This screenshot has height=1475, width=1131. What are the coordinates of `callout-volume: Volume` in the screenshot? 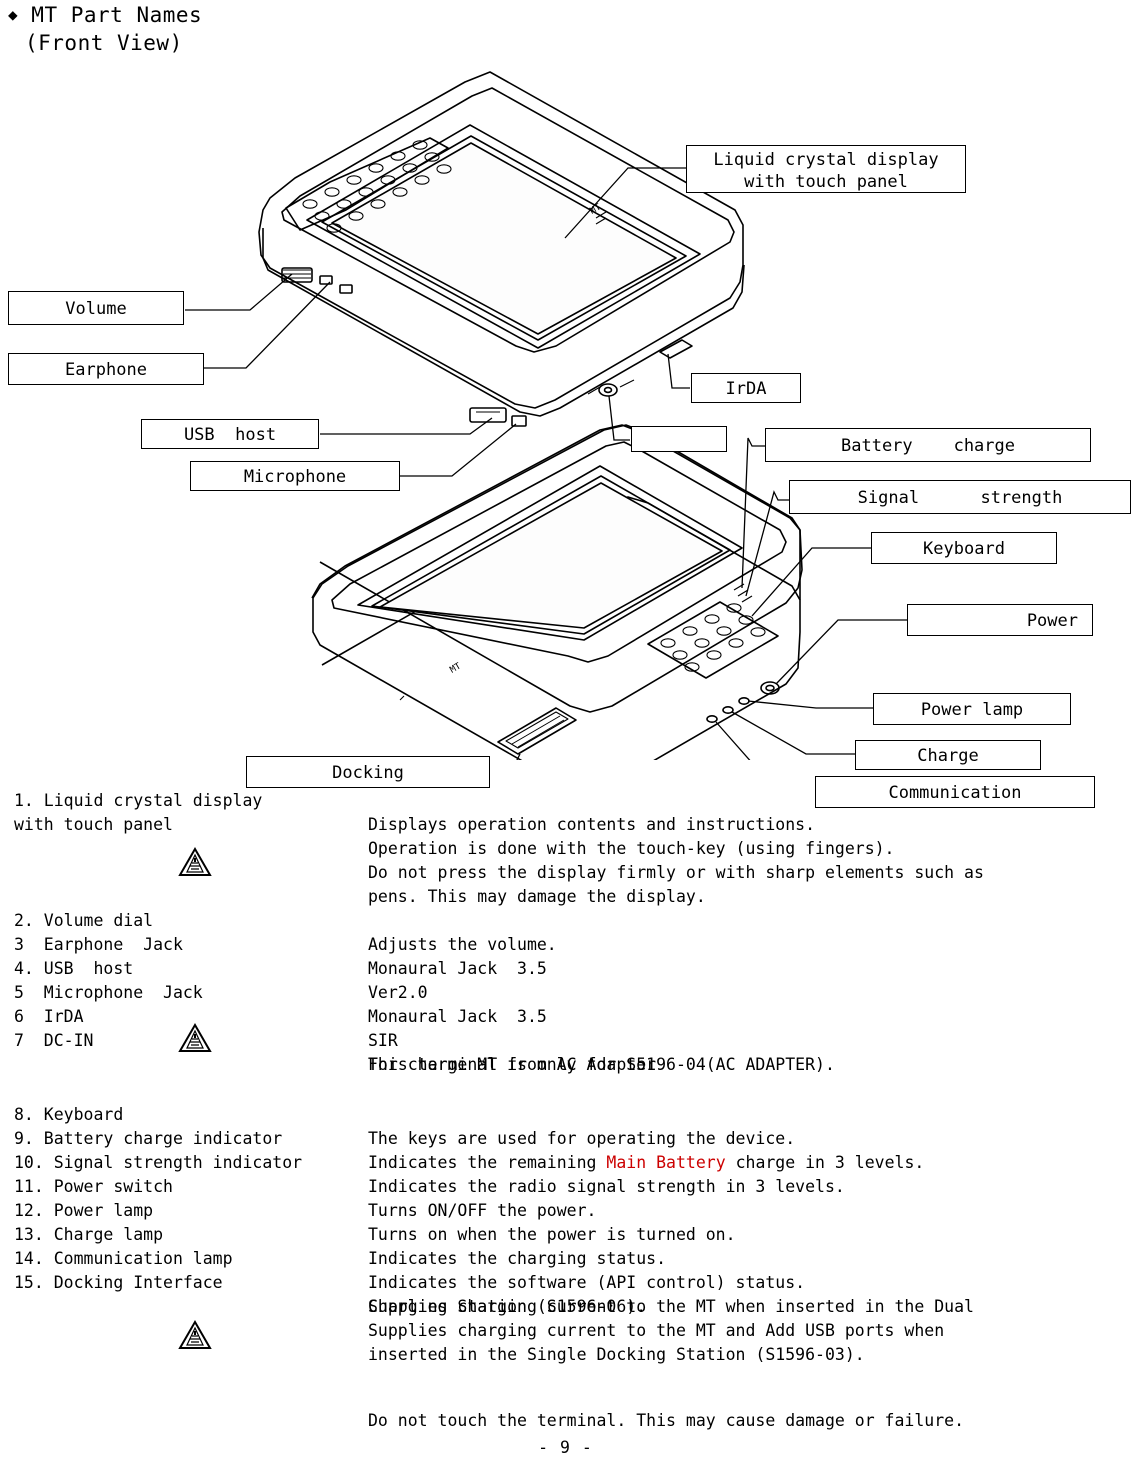 It's located at (96, 308).